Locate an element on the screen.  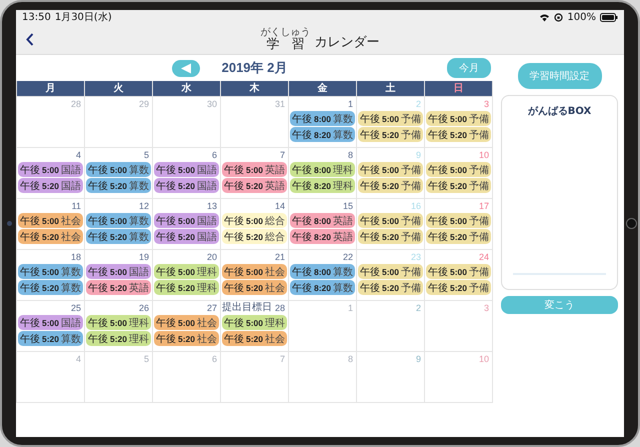
day-cell: 6 午後 5:00 国語 午後 5:20 国語 is located at coordinates (186, 173).